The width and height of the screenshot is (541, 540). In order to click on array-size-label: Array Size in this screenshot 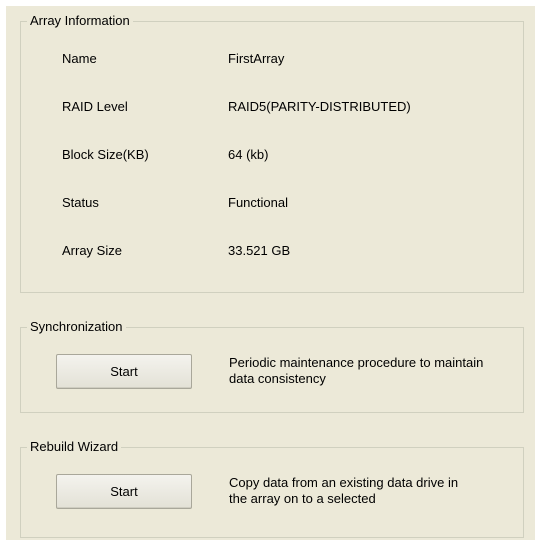, I will do `click(92, 250)`.